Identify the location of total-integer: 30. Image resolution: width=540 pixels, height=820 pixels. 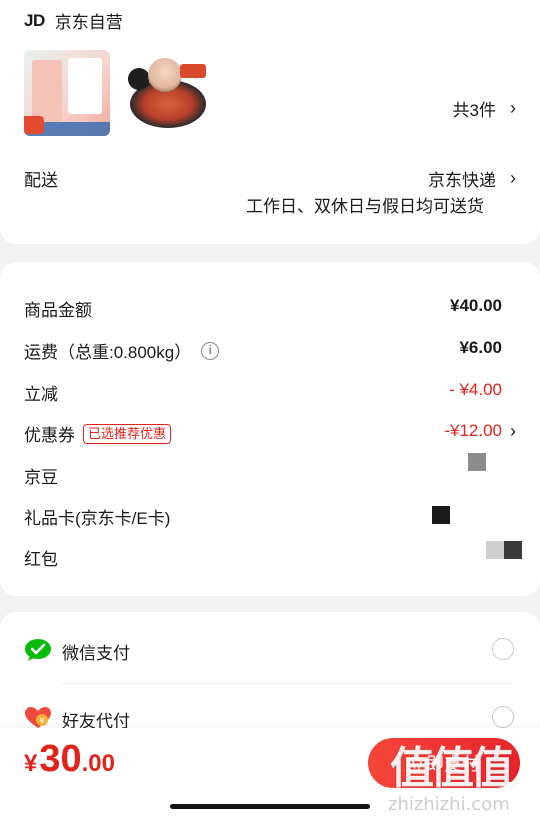
(60, 759).